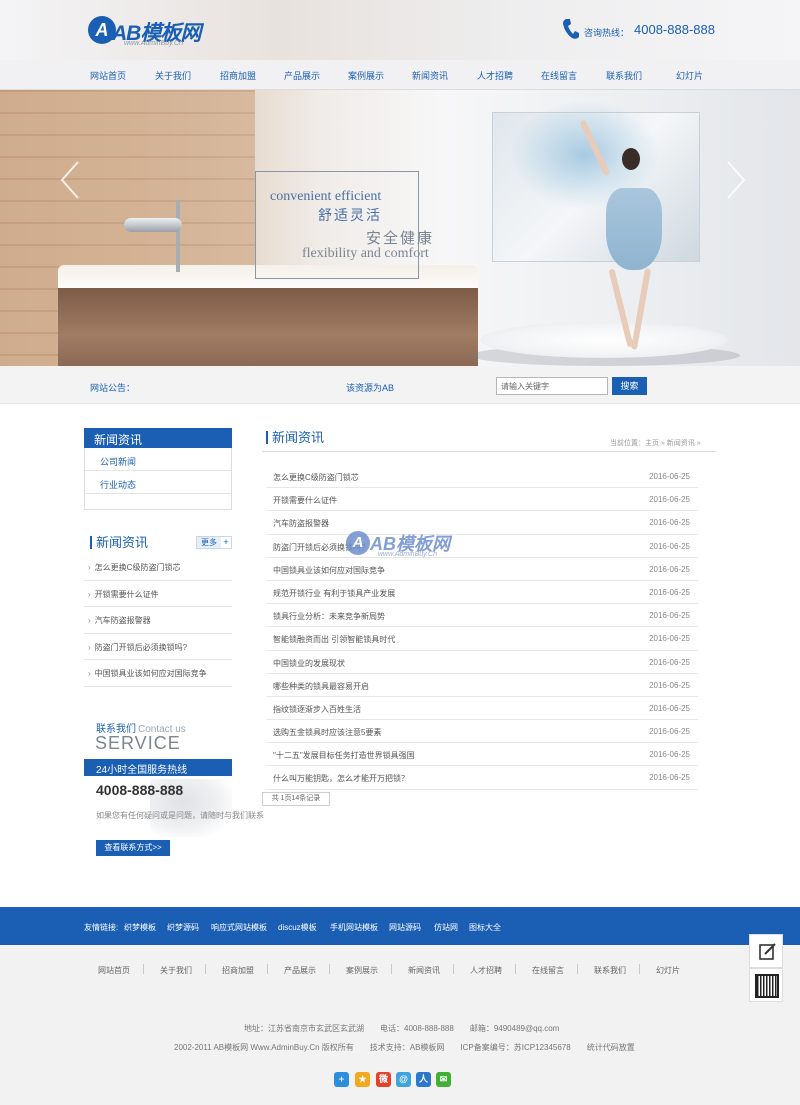  What do you see at coordinates (183, 927) in the screenshot?
I see `friend-link: 织梦源码` at bounding box center [183, 927].